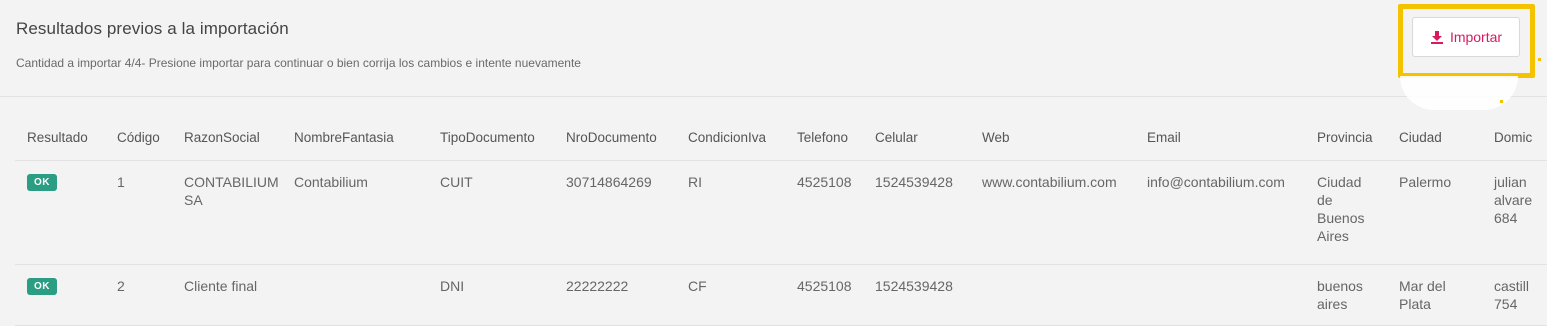 This screenshot has width=1547, height=326. What do you see at coordinates (1420, 137) in the screenshot?
I see `column-header: Ciudad` at bounding box center [1420, 137].